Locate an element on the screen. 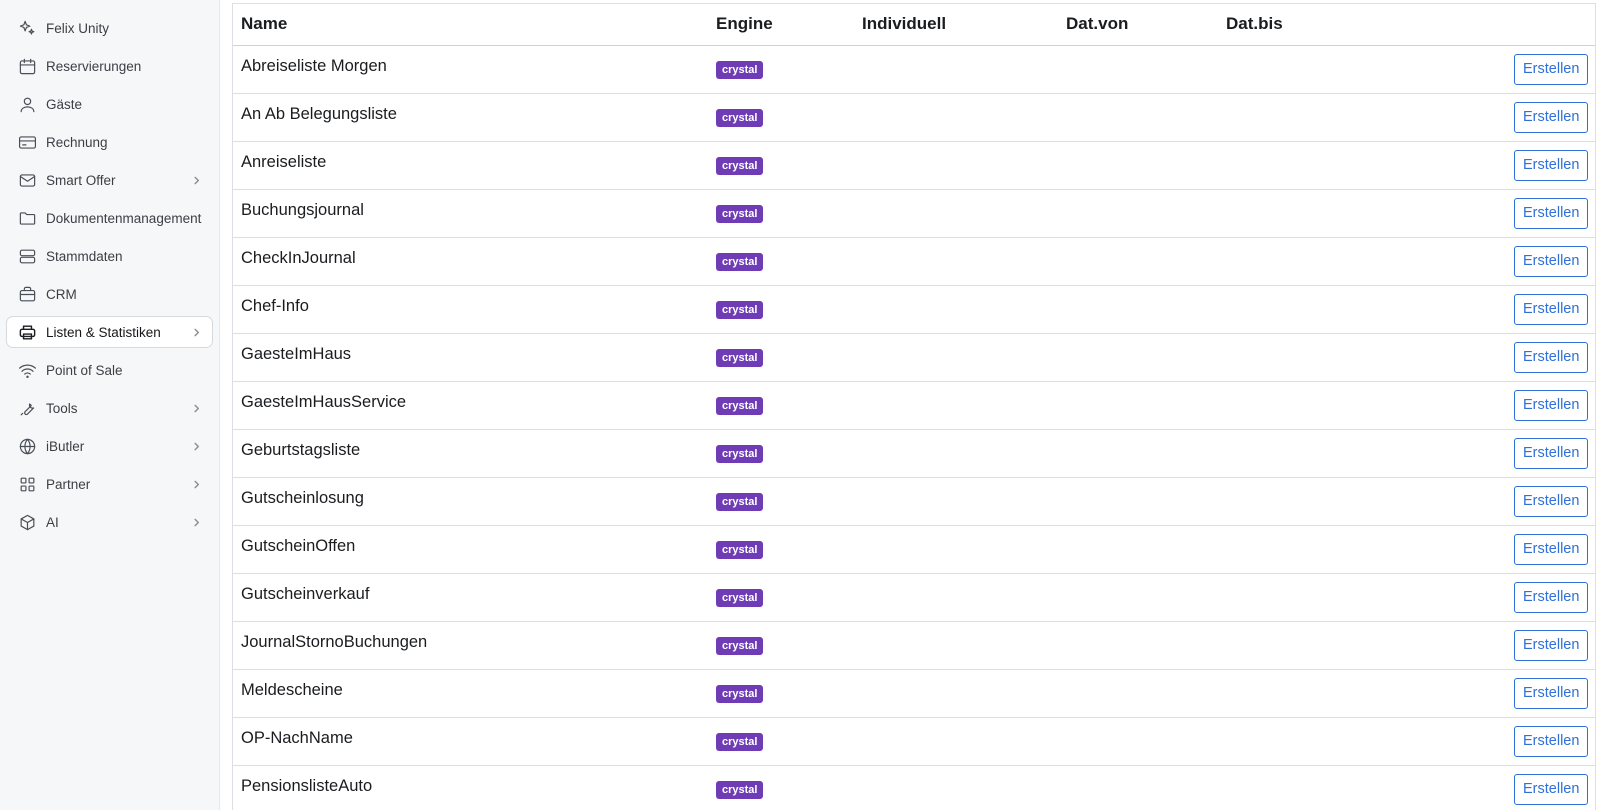 This screenshot has width=1600, height=810. report-name: Chef-Info is located at coordinates (470, 309).